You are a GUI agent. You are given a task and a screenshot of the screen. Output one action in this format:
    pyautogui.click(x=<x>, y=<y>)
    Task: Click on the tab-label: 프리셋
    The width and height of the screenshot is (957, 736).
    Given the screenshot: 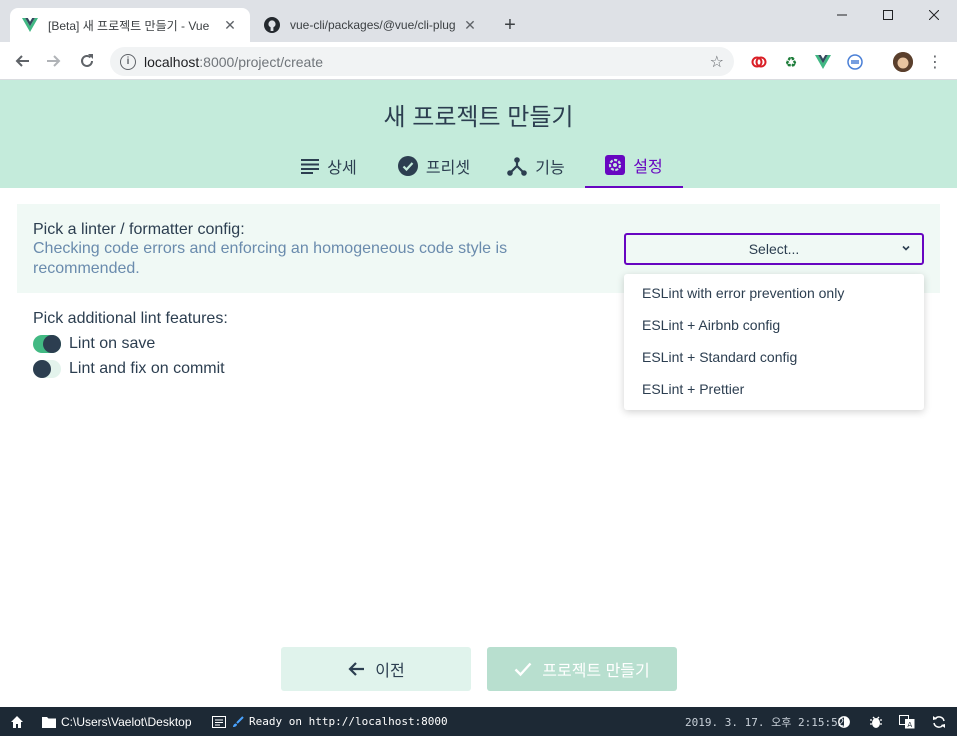 What is the action you would take?
    pyautogui.click(x=448, y=168)
    